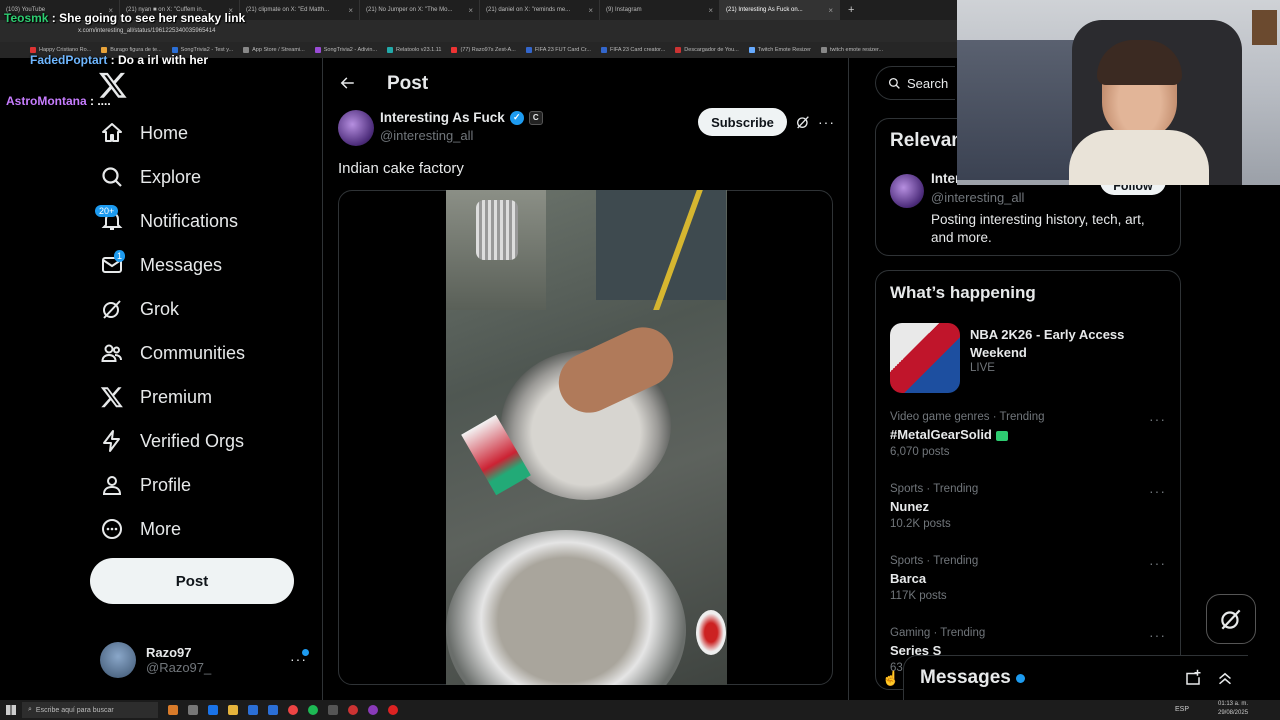 The width and height of the screenshot is (1280, 720). Describe the element at coordinates (171, 176) in the screenshot. I see `sidebar-item-label: Explore` at that location.